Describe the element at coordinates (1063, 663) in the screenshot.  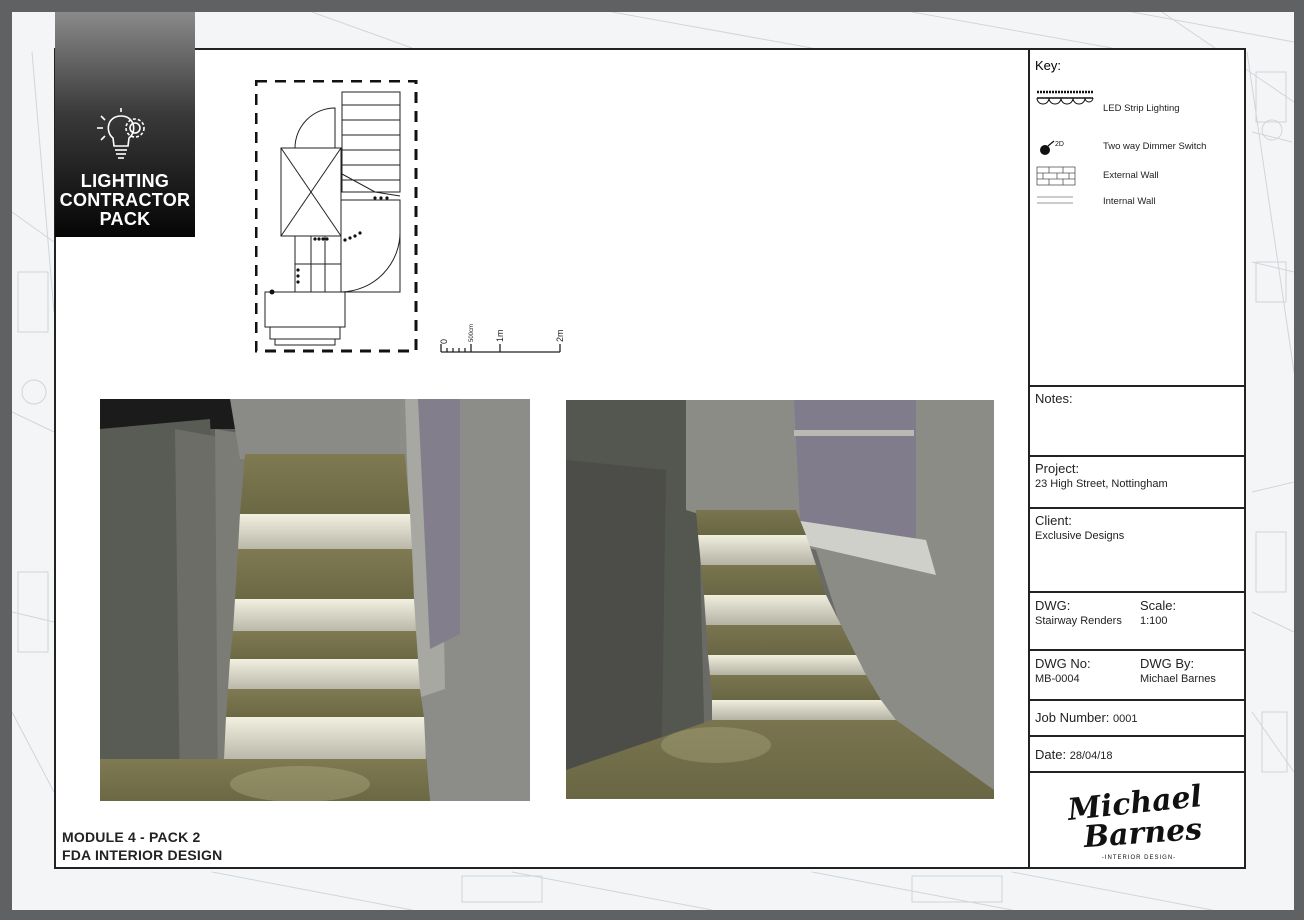
I see `dwg-no-label: DWG No:` at that location.